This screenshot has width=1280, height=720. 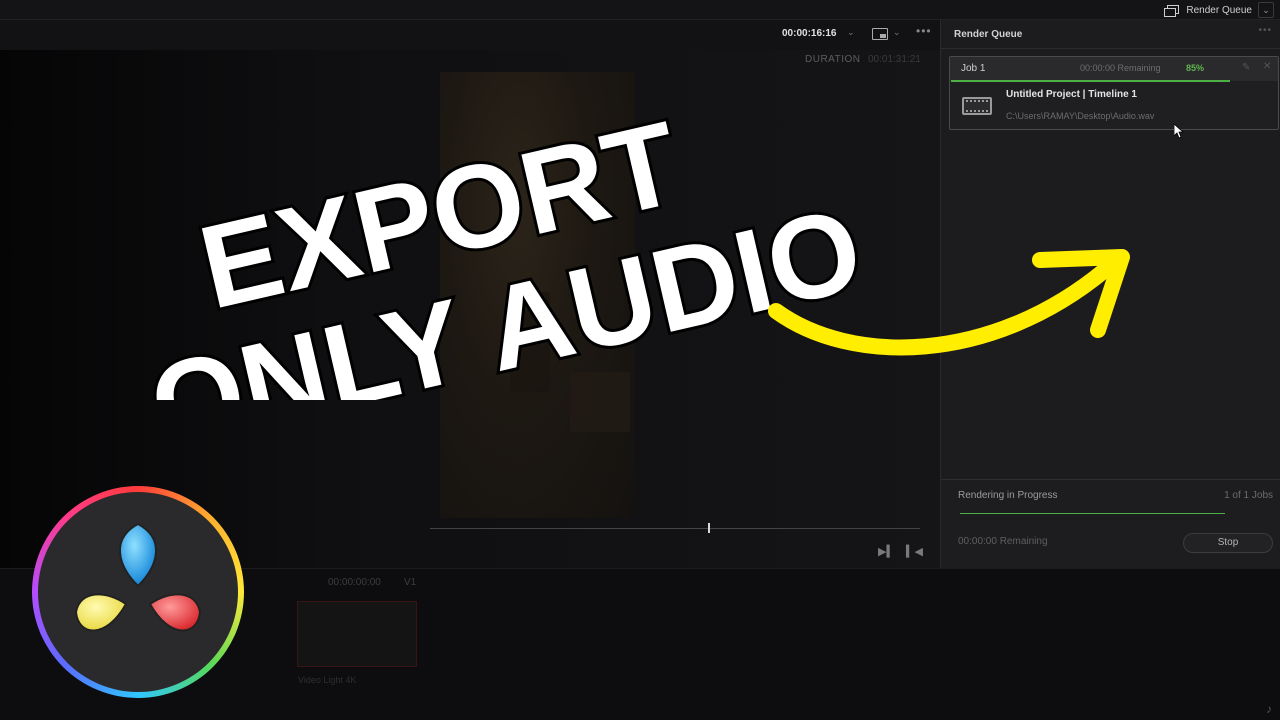 I want to click on render-job-count: 1 of 1 Jobs, so click(x=1248, y=495).